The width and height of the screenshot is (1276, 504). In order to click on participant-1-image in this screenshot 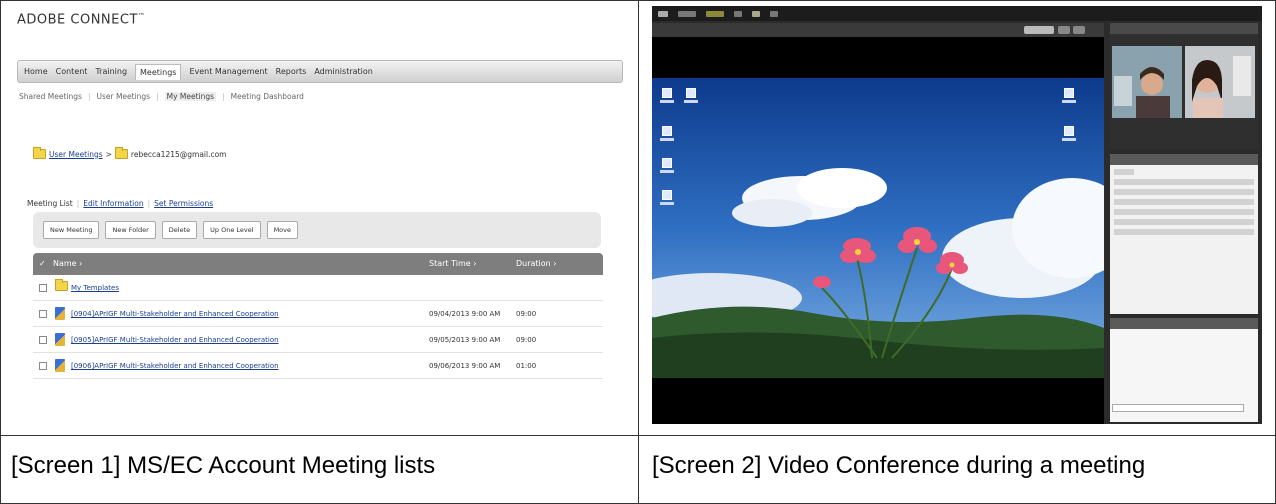, I will do `click(1147, 82)`.